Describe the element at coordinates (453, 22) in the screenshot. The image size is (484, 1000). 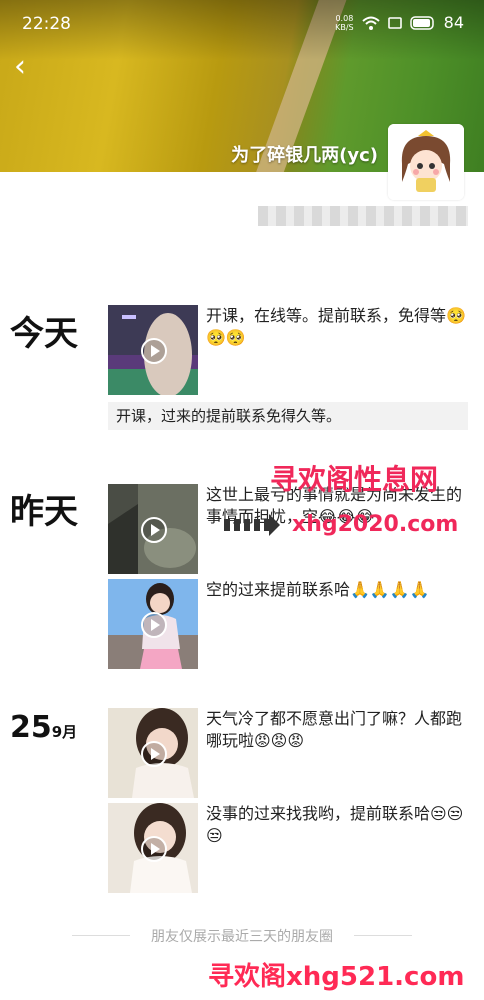
I see `battery-level: 84` at that location.